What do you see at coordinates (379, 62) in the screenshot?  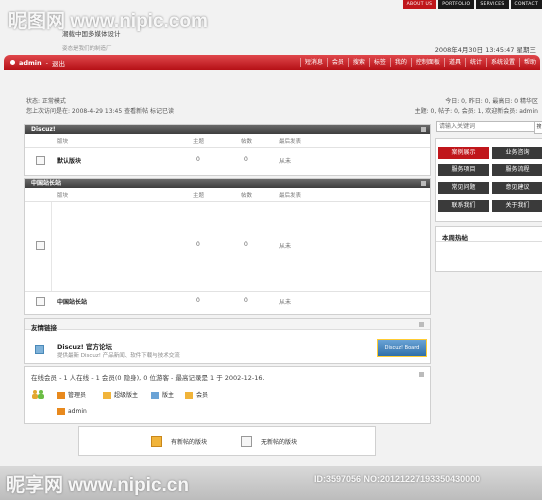 I see `nav-item-tags: 标签` at bounding box center [379, 62].